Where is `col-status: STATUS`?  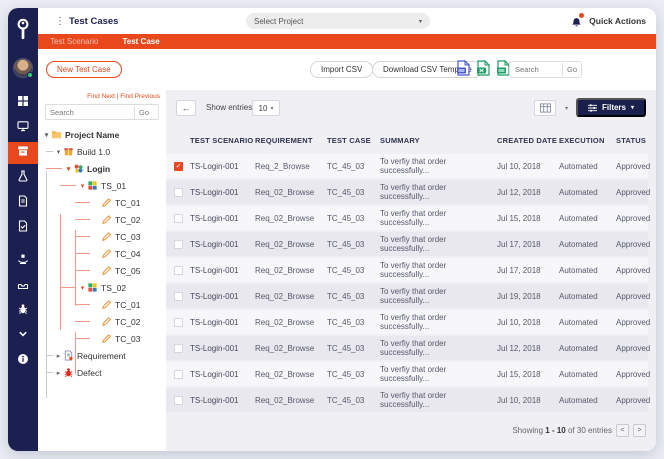
col-status: STATUS is located at coordinates (631, 140).